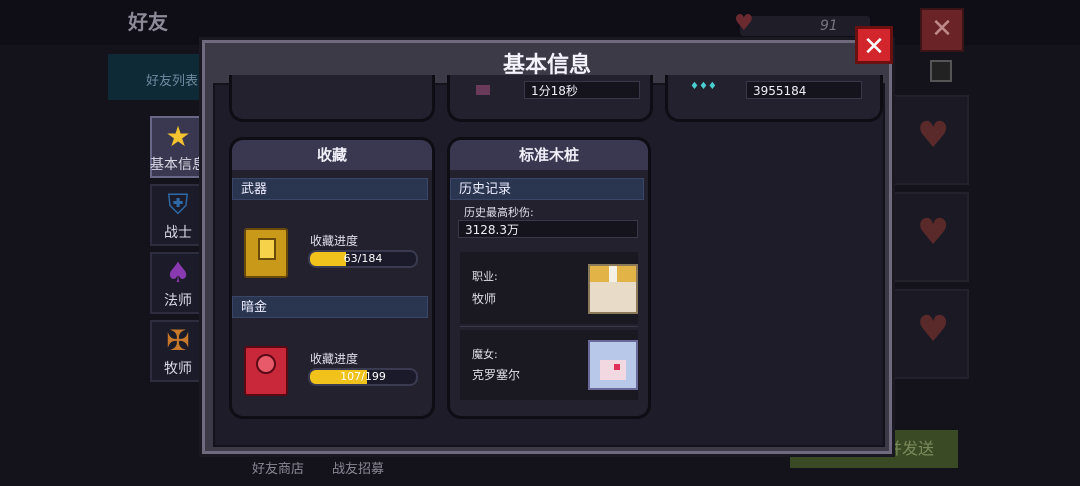 Image resolution: width=1080 pixels, height=486 pixels. Describe the element at coordinates (278, 467) in the screenshot. I see `friend-shop-button: 好友商店` at that location.